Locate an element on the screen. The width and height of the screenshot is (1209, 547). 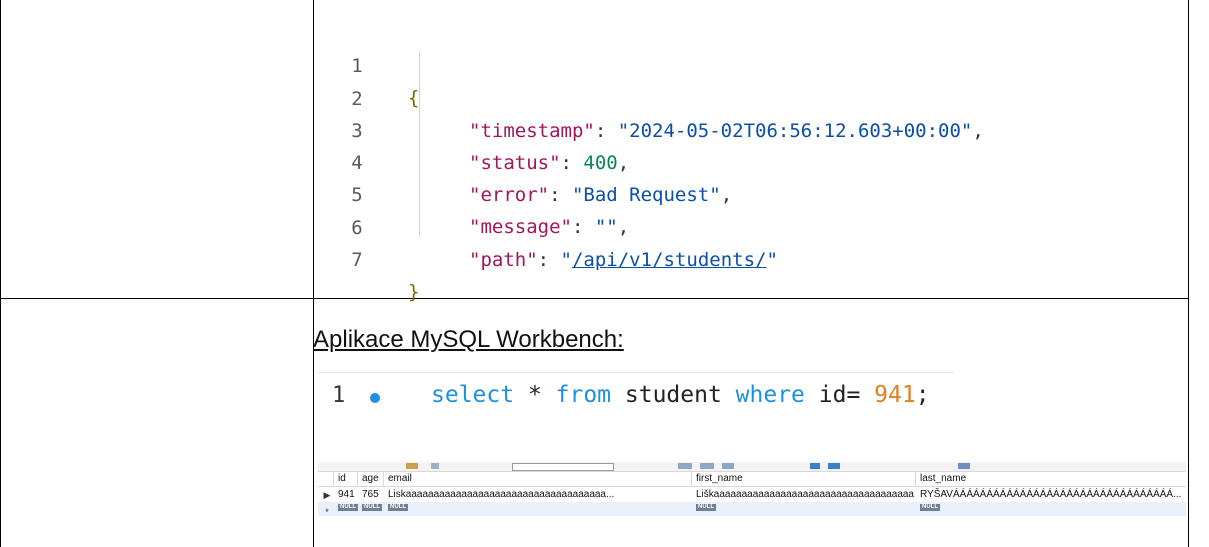
code-line-4: 4 "error": "Bad Request", is located at coordinates (526, 160).